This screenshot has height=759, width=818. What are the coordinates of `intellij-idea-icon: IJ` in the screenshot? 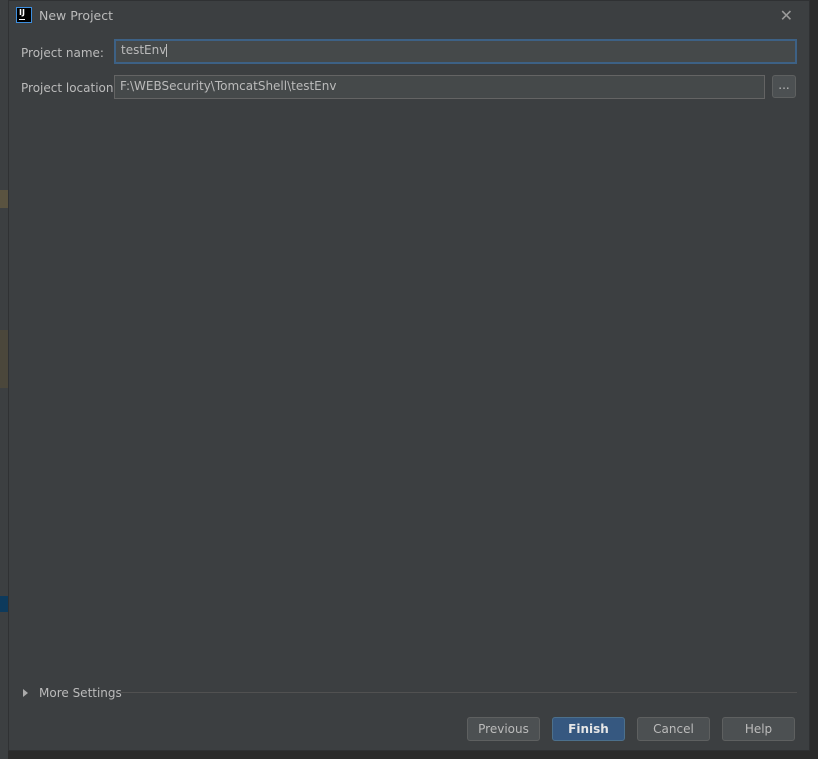 It's located at (24, 15).